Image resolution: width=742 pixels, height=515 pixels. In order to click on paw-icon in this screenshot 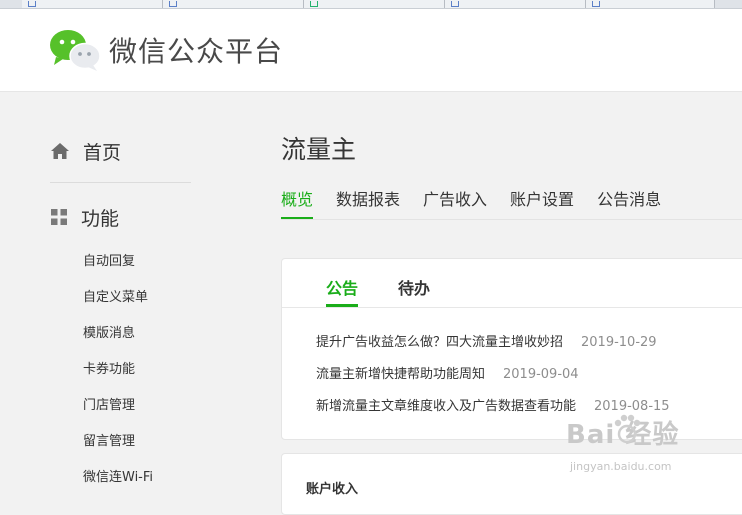, I will do `click(627, 429)`.